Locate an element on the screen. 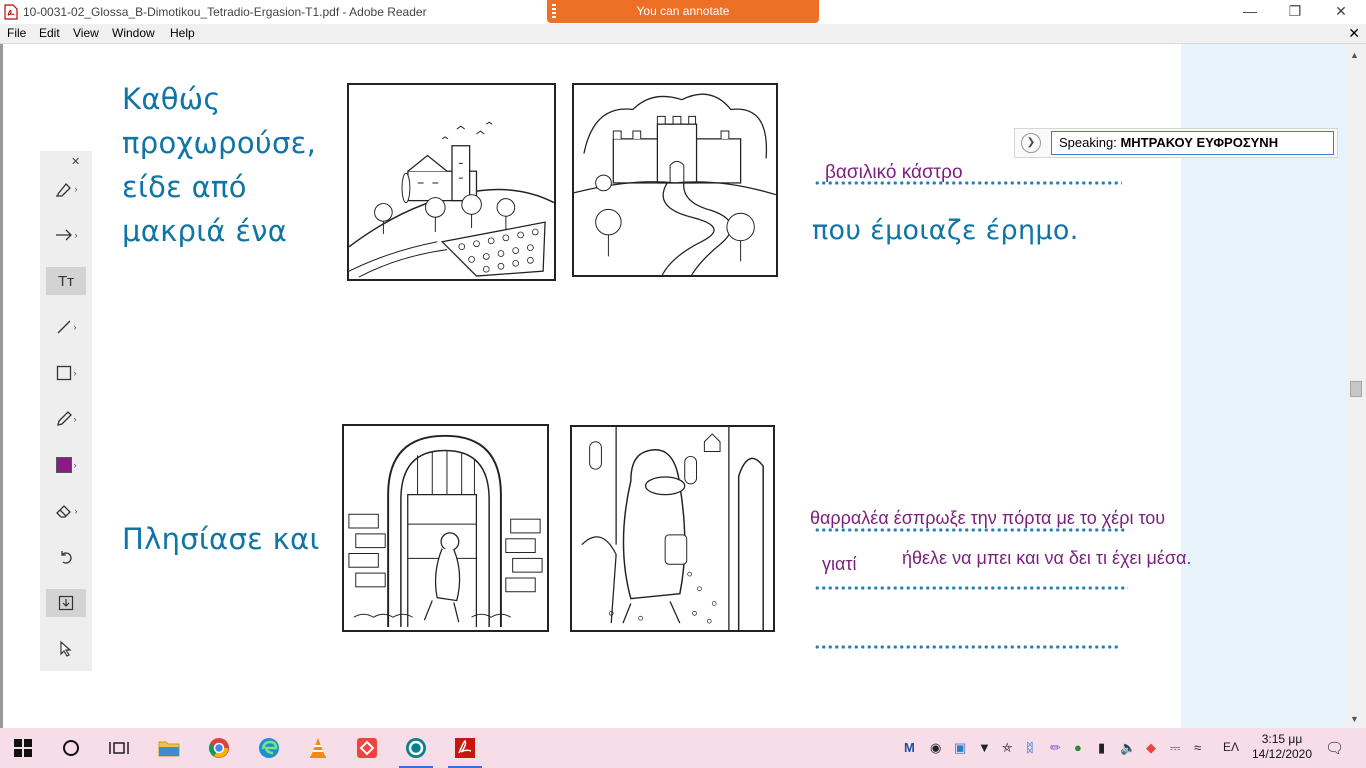 The image size is (1366, 768). menu-edit: Edit is located at coordinates (49, 33).